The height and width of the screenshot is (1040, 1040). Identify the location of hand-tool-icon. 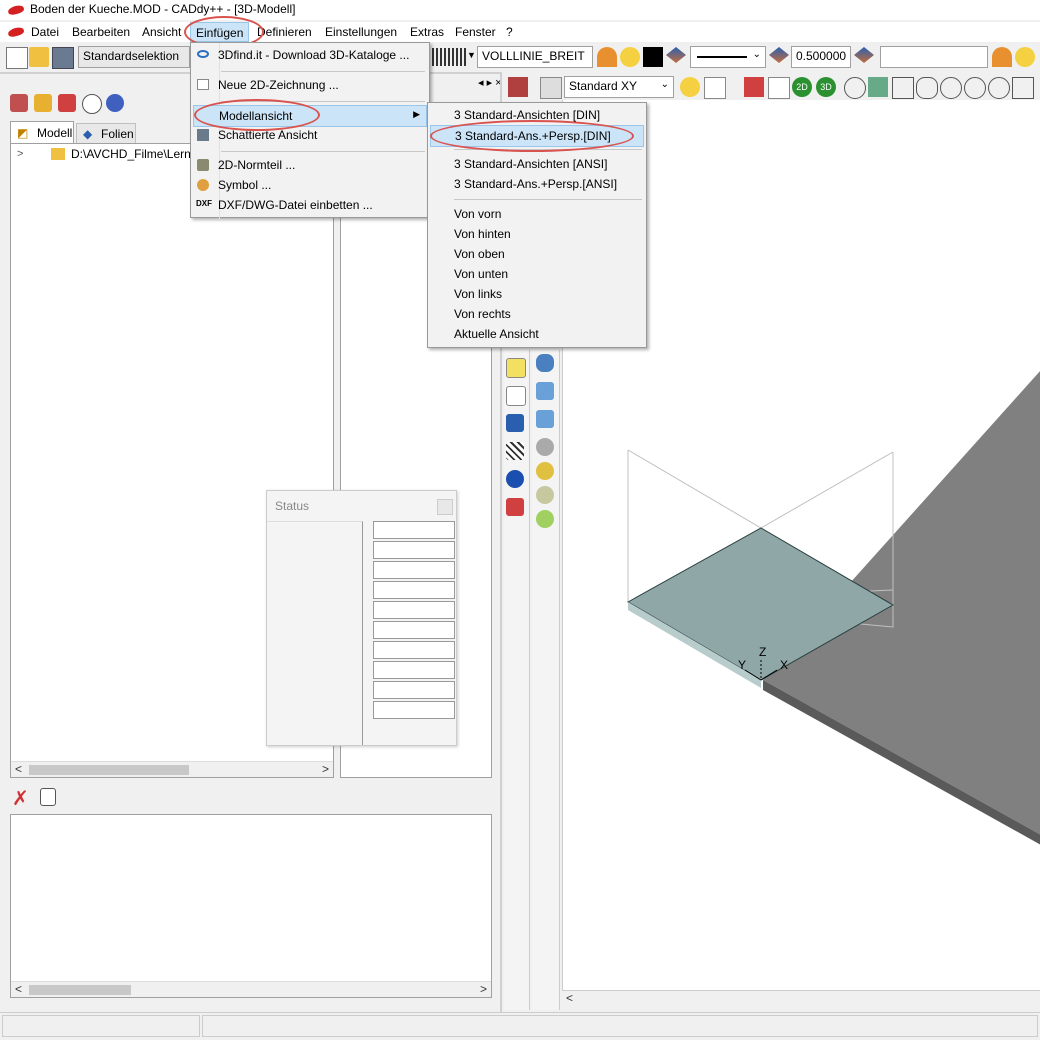
(67, 103).